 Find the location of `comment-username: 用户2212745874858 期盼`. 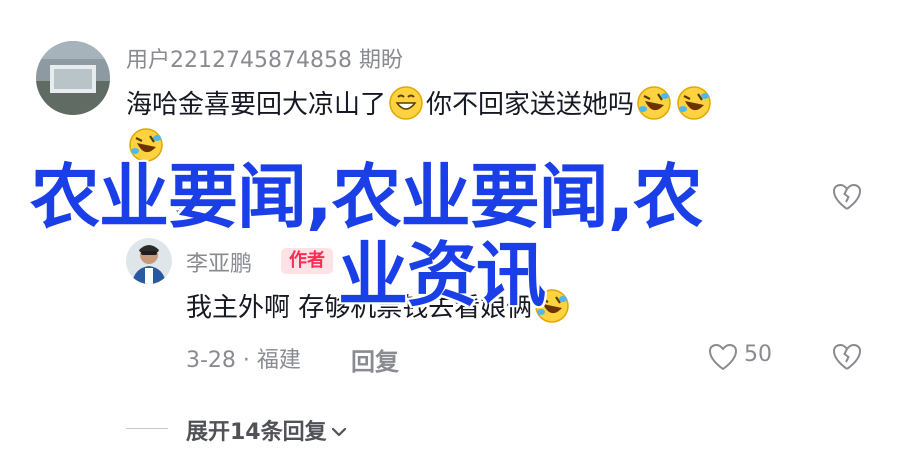

comment-username: 用户2212745874858 期盼 is located at coordinates (264, 58).